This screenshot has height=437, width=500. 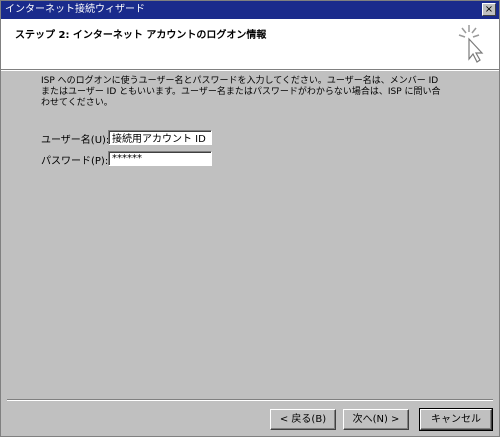 I want to click on wizard-cursor-sparkle-icon, so click(x=471, y=44).